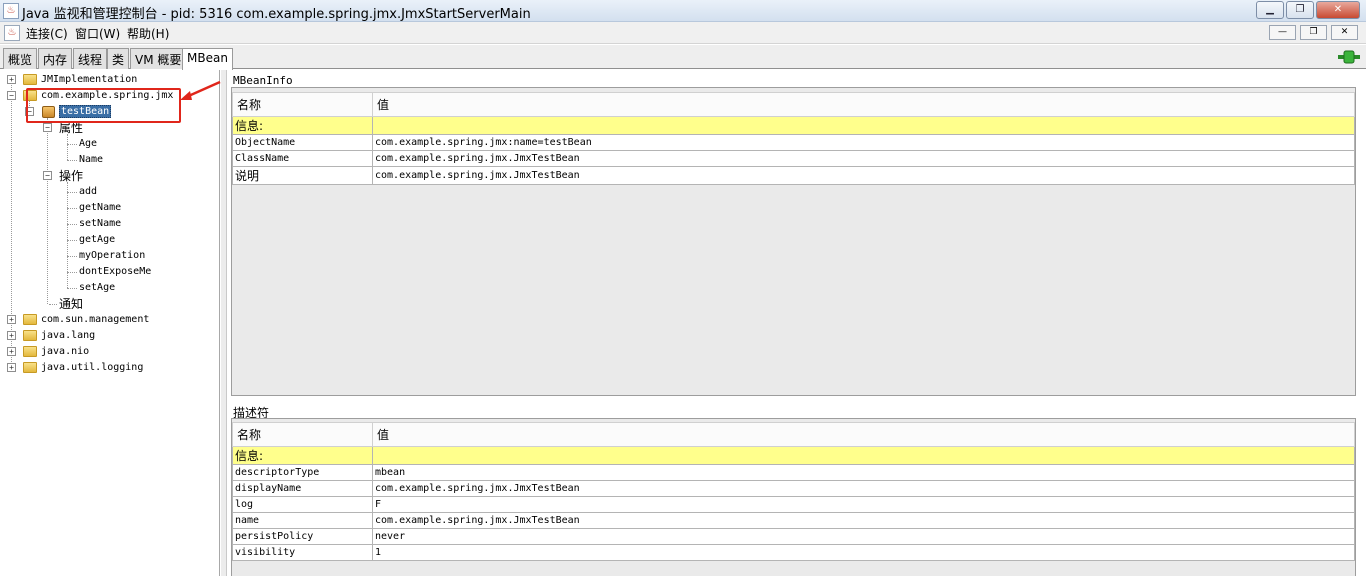 This screenshot has width=1366, height=576. I want to click on tree-node-label: Age, so click(88, 143).